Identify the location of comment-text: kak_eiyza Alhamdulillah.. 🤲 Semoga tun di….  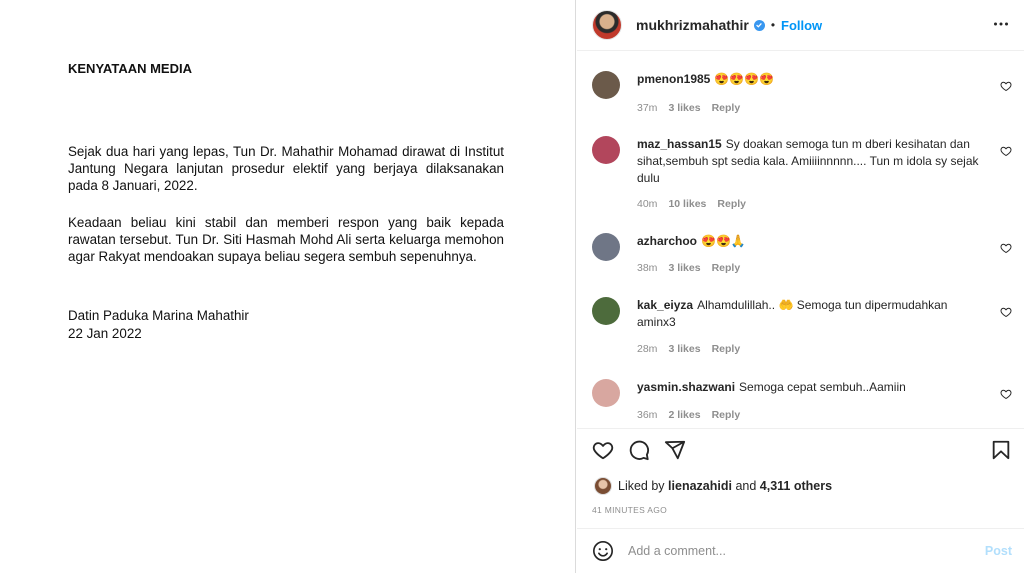
(808, 314).